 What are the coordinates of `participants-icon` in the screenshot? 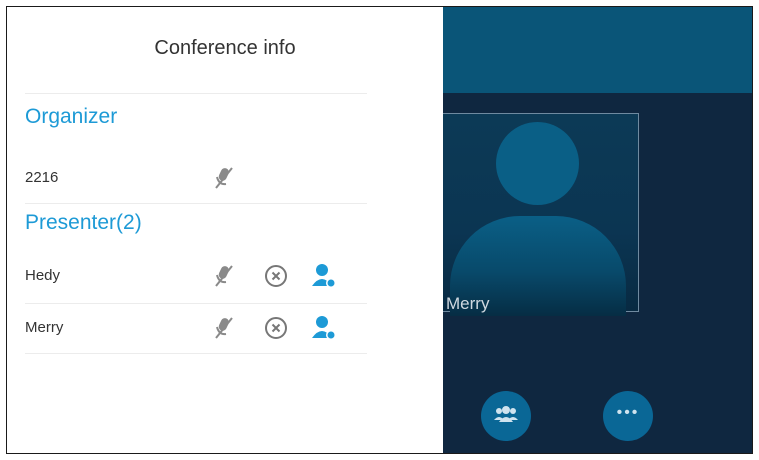 It's located at (506, 416).